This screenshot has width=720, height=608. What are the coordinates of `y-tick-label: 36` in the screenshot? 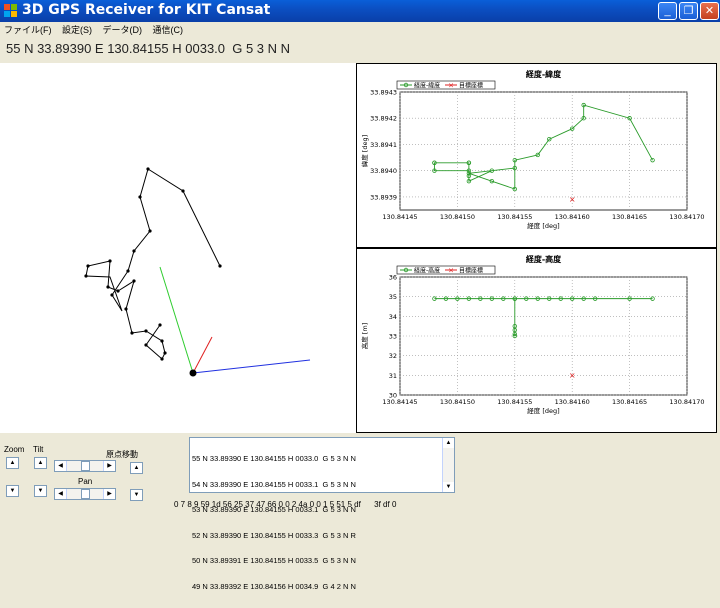 It's located at (393, 278).